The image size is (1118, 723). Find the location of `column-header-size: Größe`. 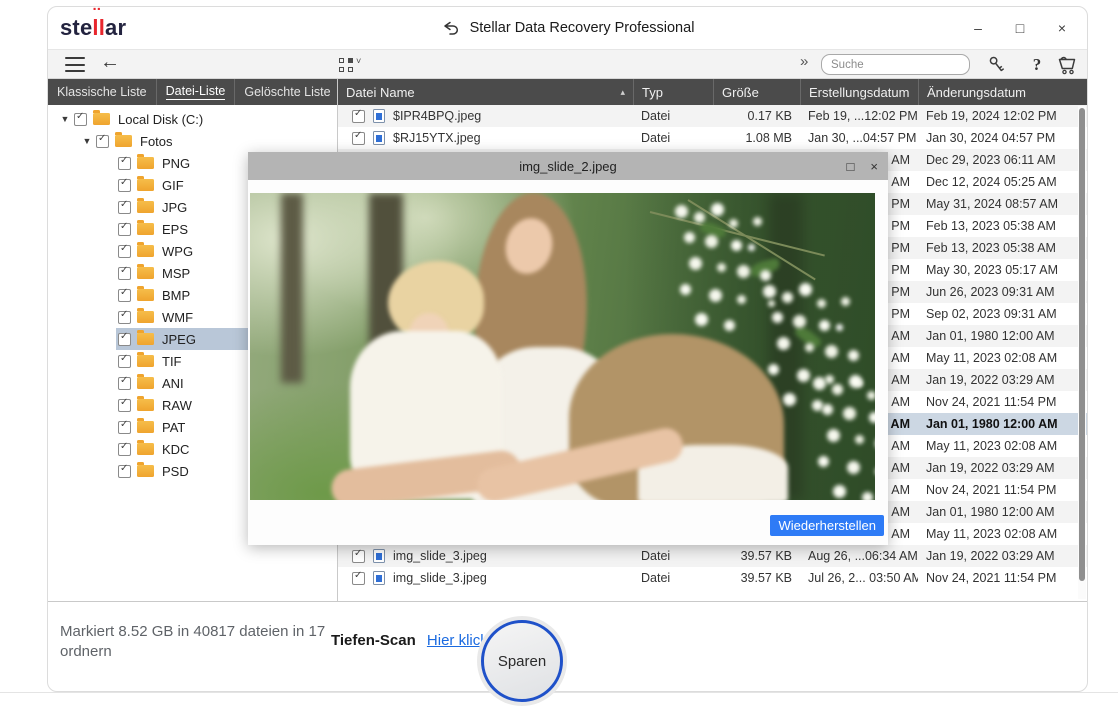

column-header-size: Größe is located at coordinates (756, 92).